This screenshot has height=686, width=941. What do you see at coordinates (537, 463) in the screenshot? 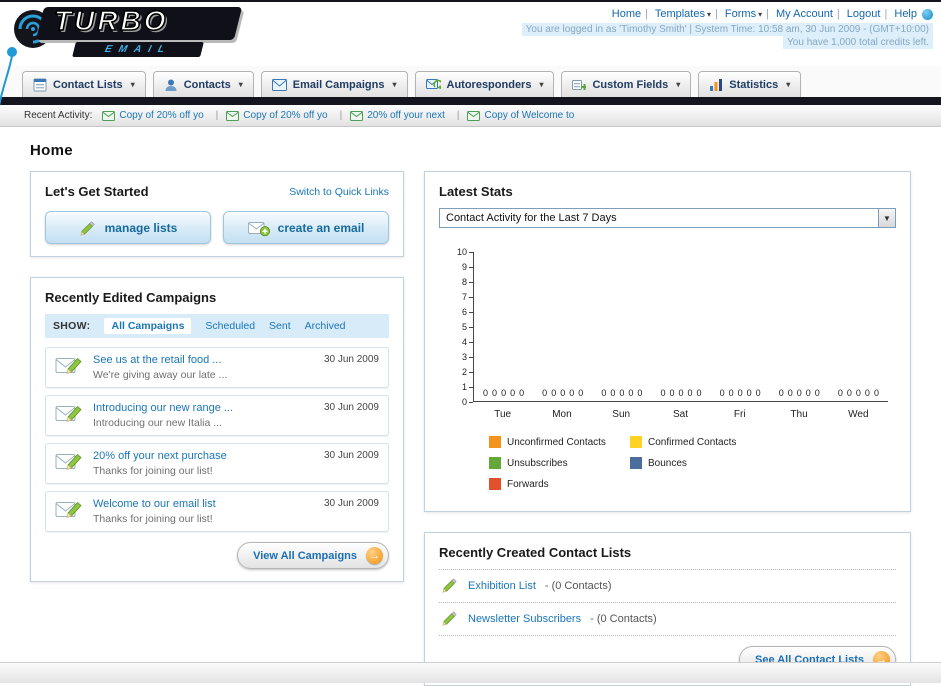
I see `legend-label: Unsubscribes` at bounding box center [537, 463].